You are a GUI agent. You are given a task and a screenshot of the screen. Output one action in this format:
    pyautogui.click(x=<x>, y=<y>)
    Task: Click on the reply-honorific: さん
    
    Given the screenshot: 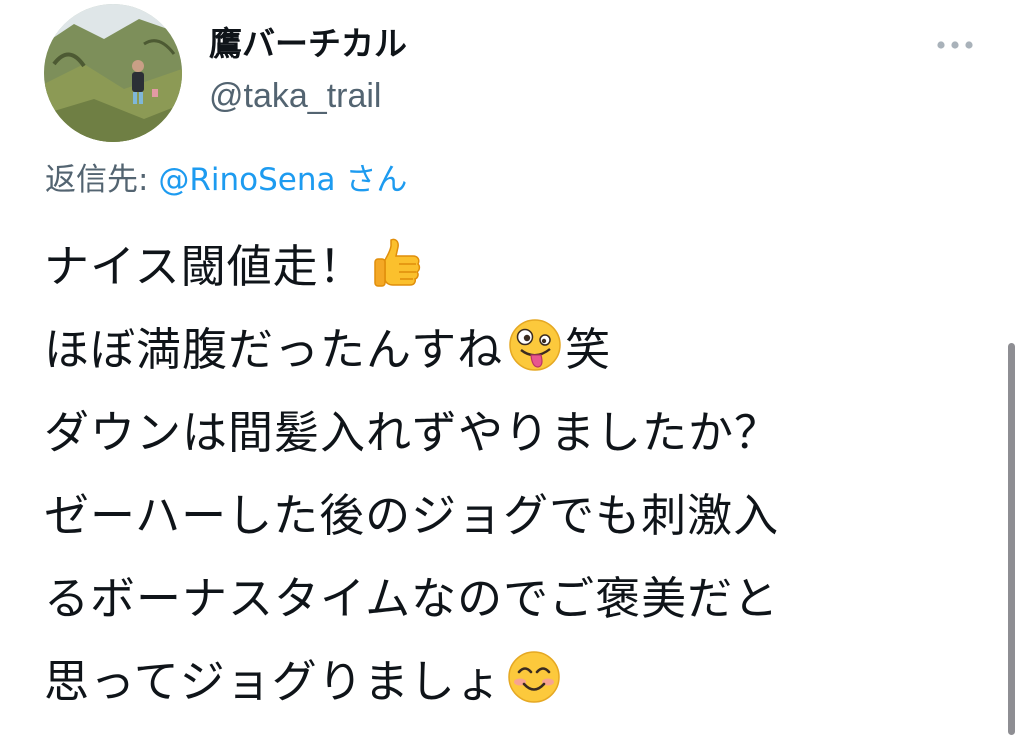 What is the action you would take?
    pyautogui.click(x=371, y=180)
    